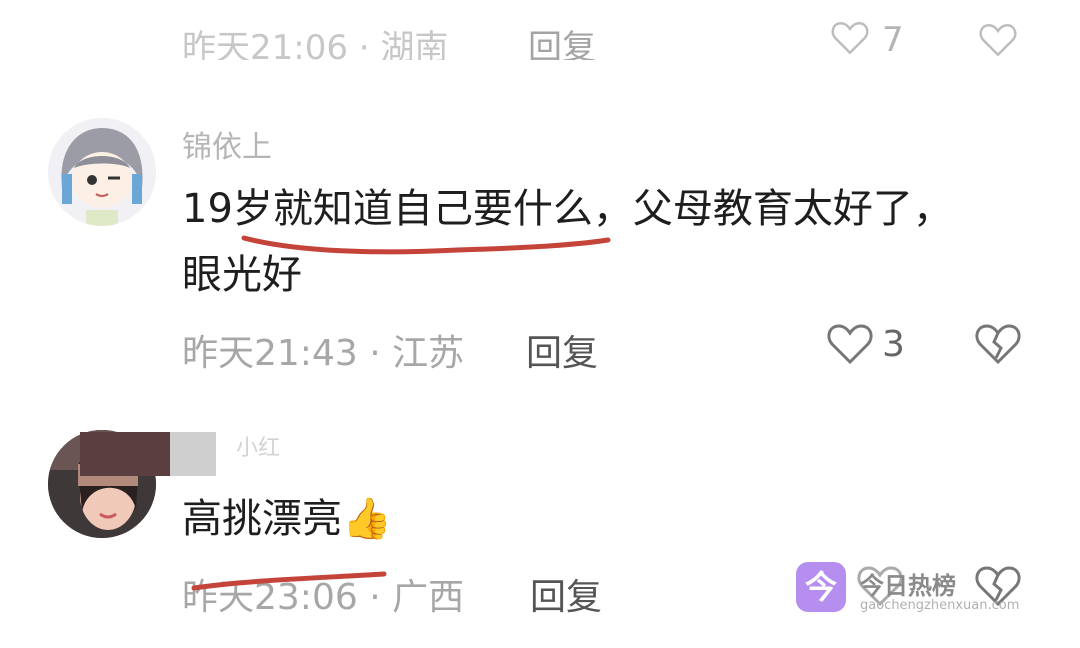  What do you see at coordinates (227, 144) in the screenshot?
I see `username: 锦依上` at bounding box center [227, 144].